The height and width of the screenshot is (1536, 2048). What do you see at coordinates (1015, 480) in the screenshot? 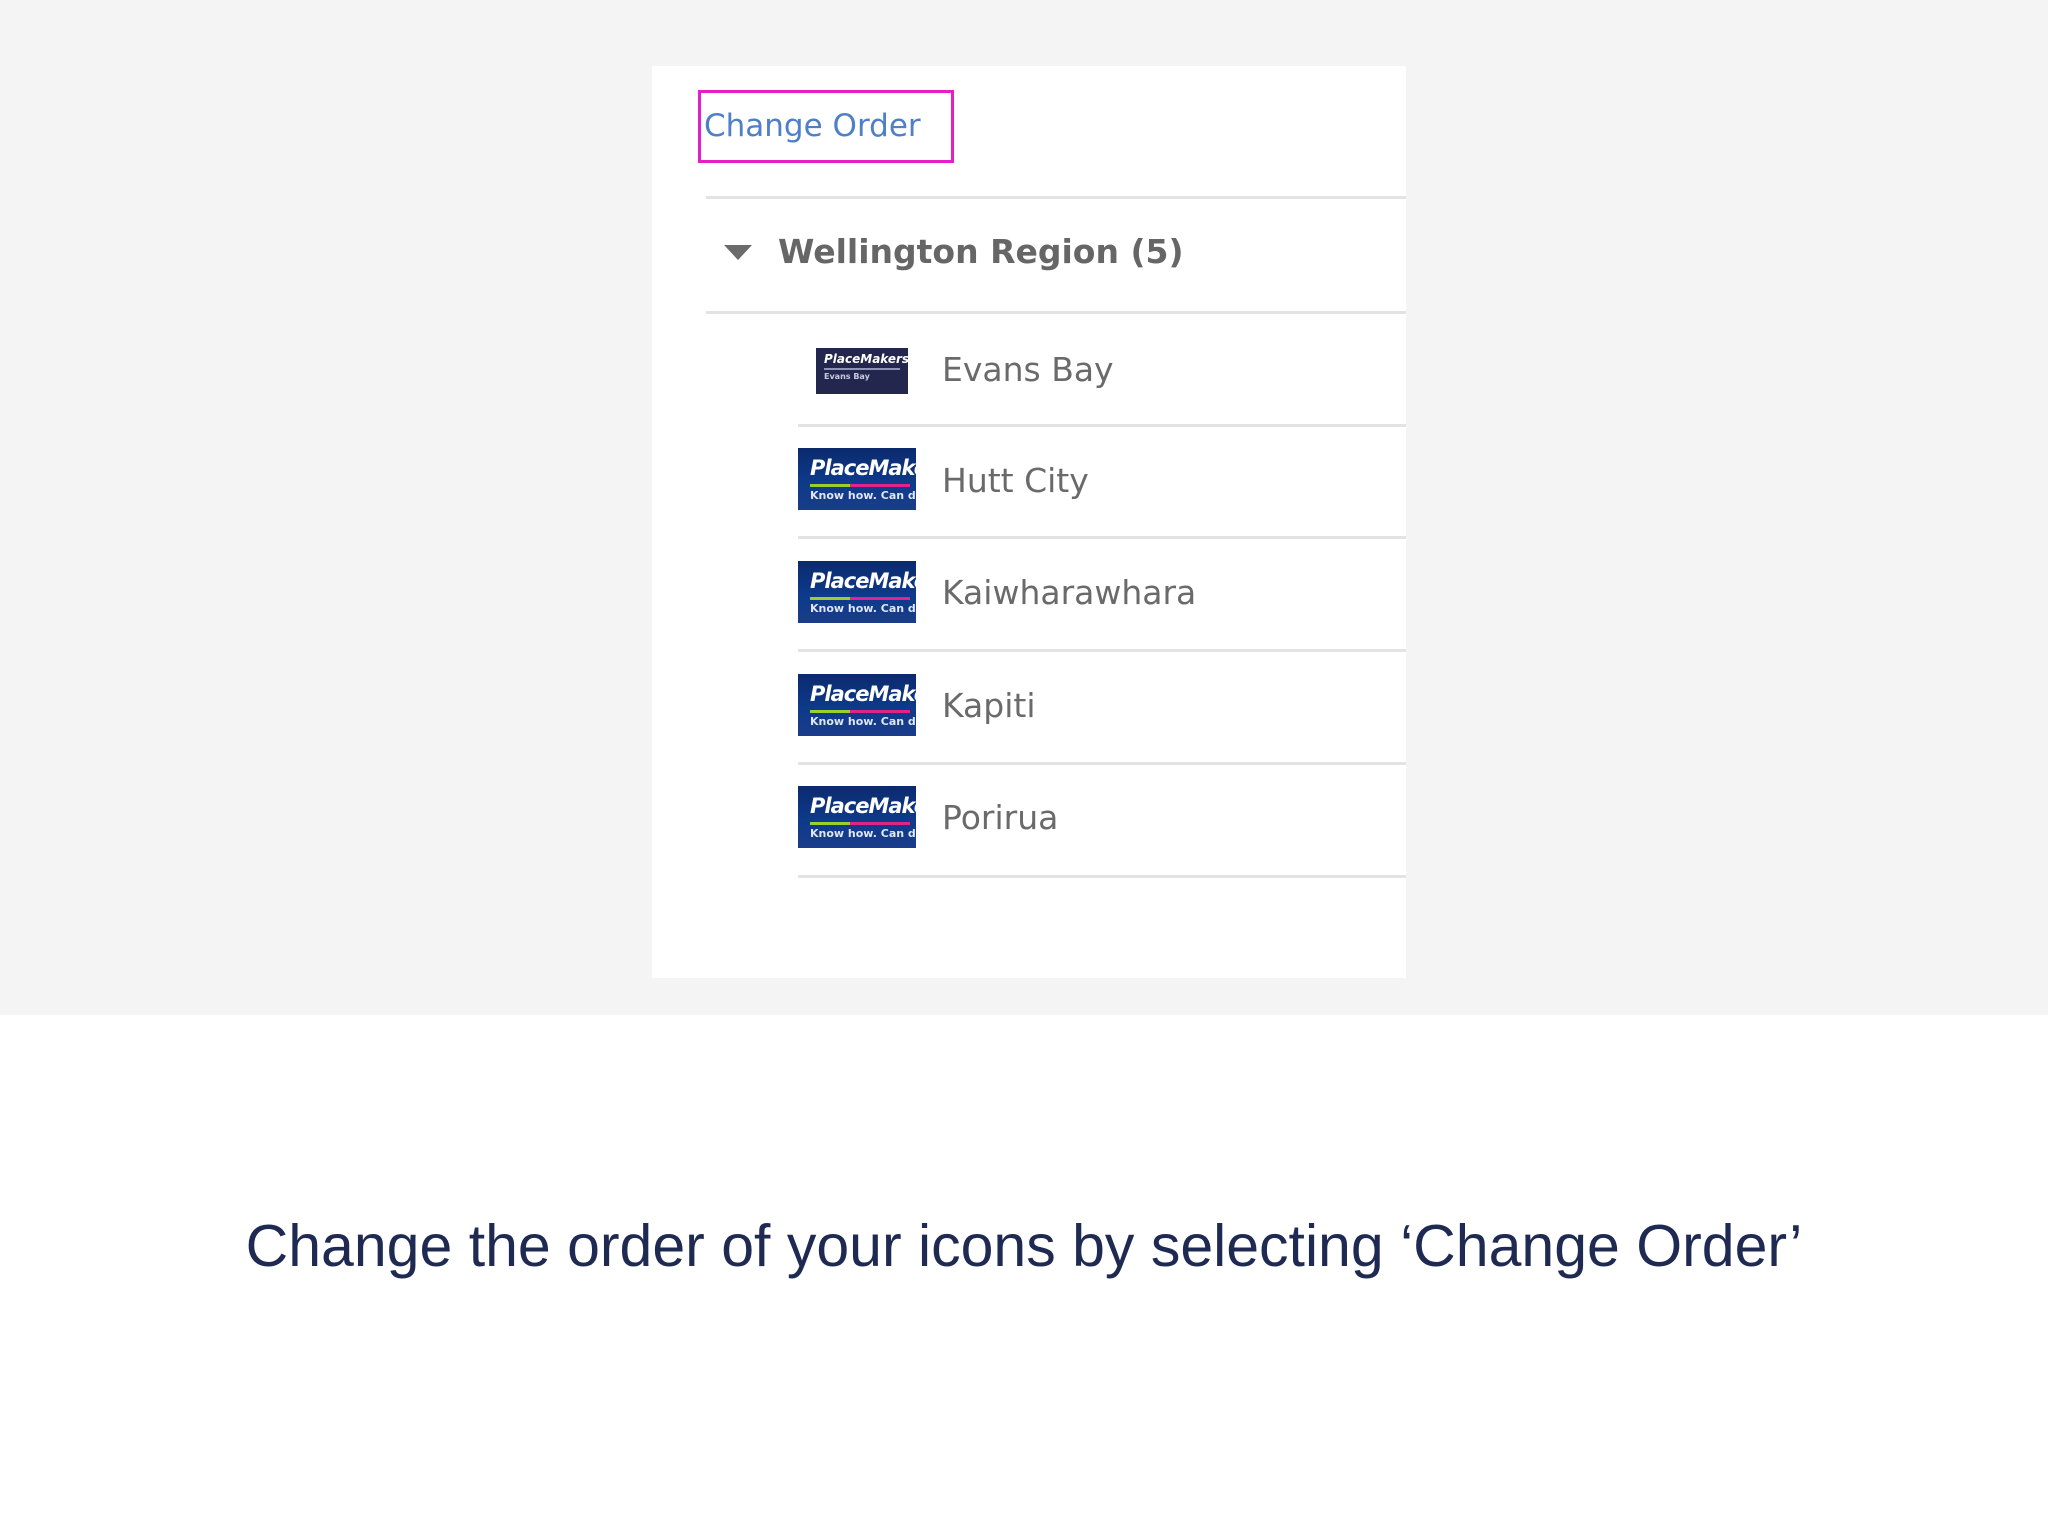
I see `store-name: Hutt City` at bounding box center [1015, 480].